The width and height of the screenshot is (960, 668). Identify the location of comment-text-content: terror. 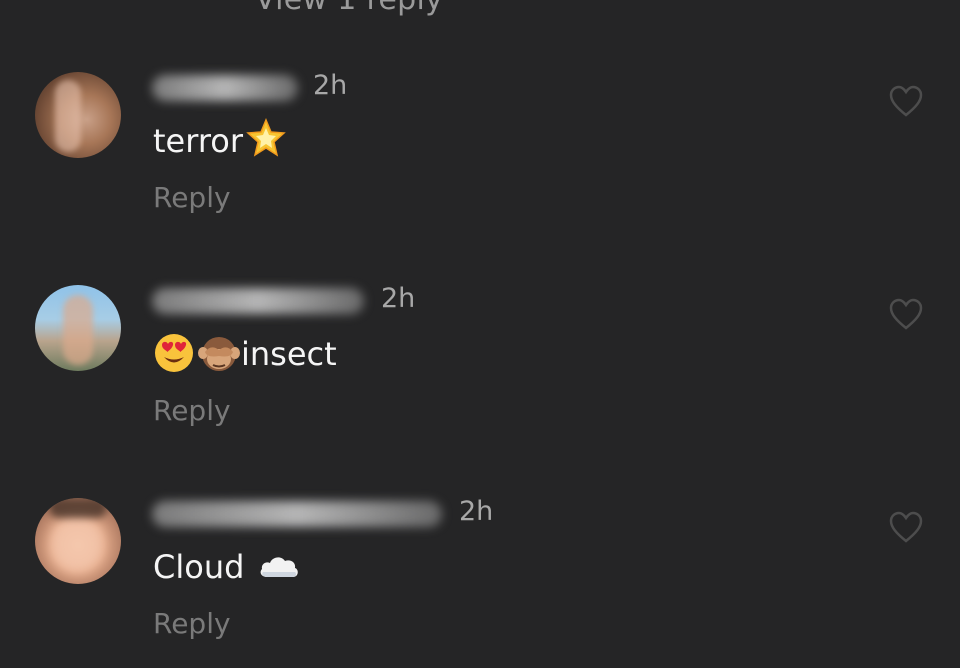
(198, 141).